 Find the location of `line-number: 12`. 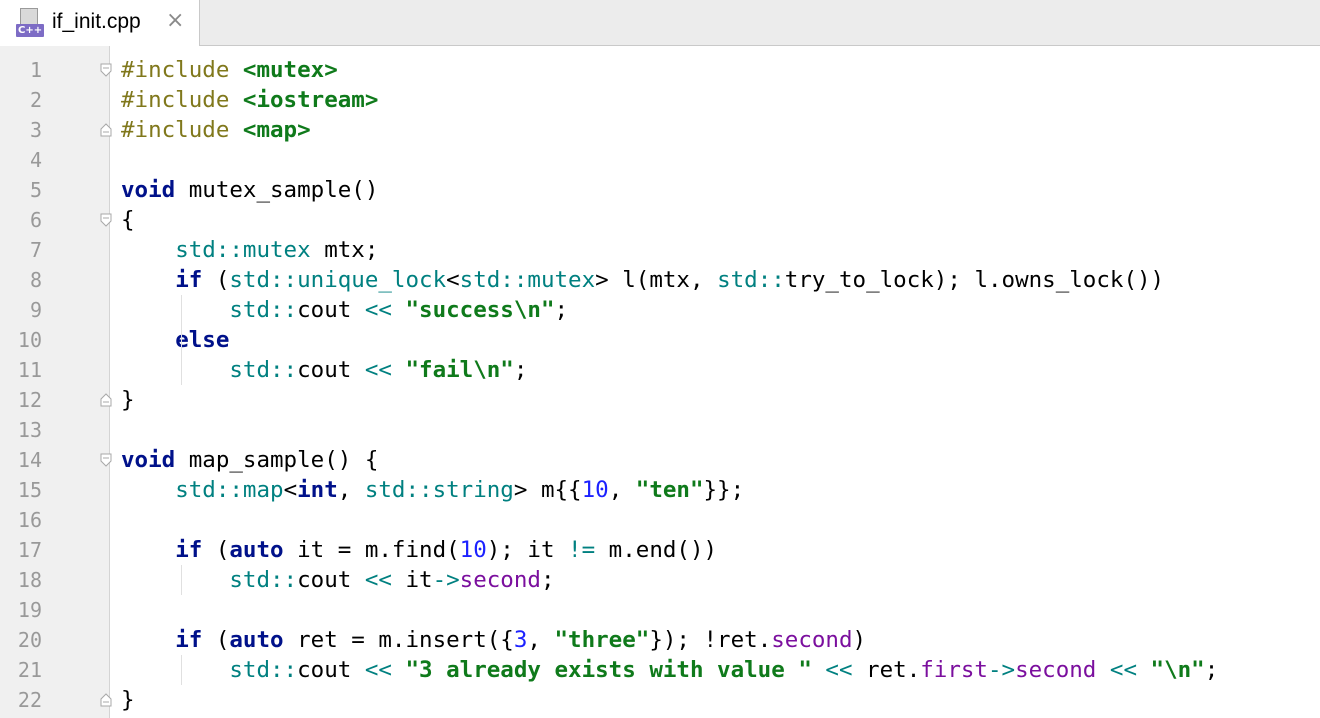

line-number: 12 is located at coordinates (29, 400).